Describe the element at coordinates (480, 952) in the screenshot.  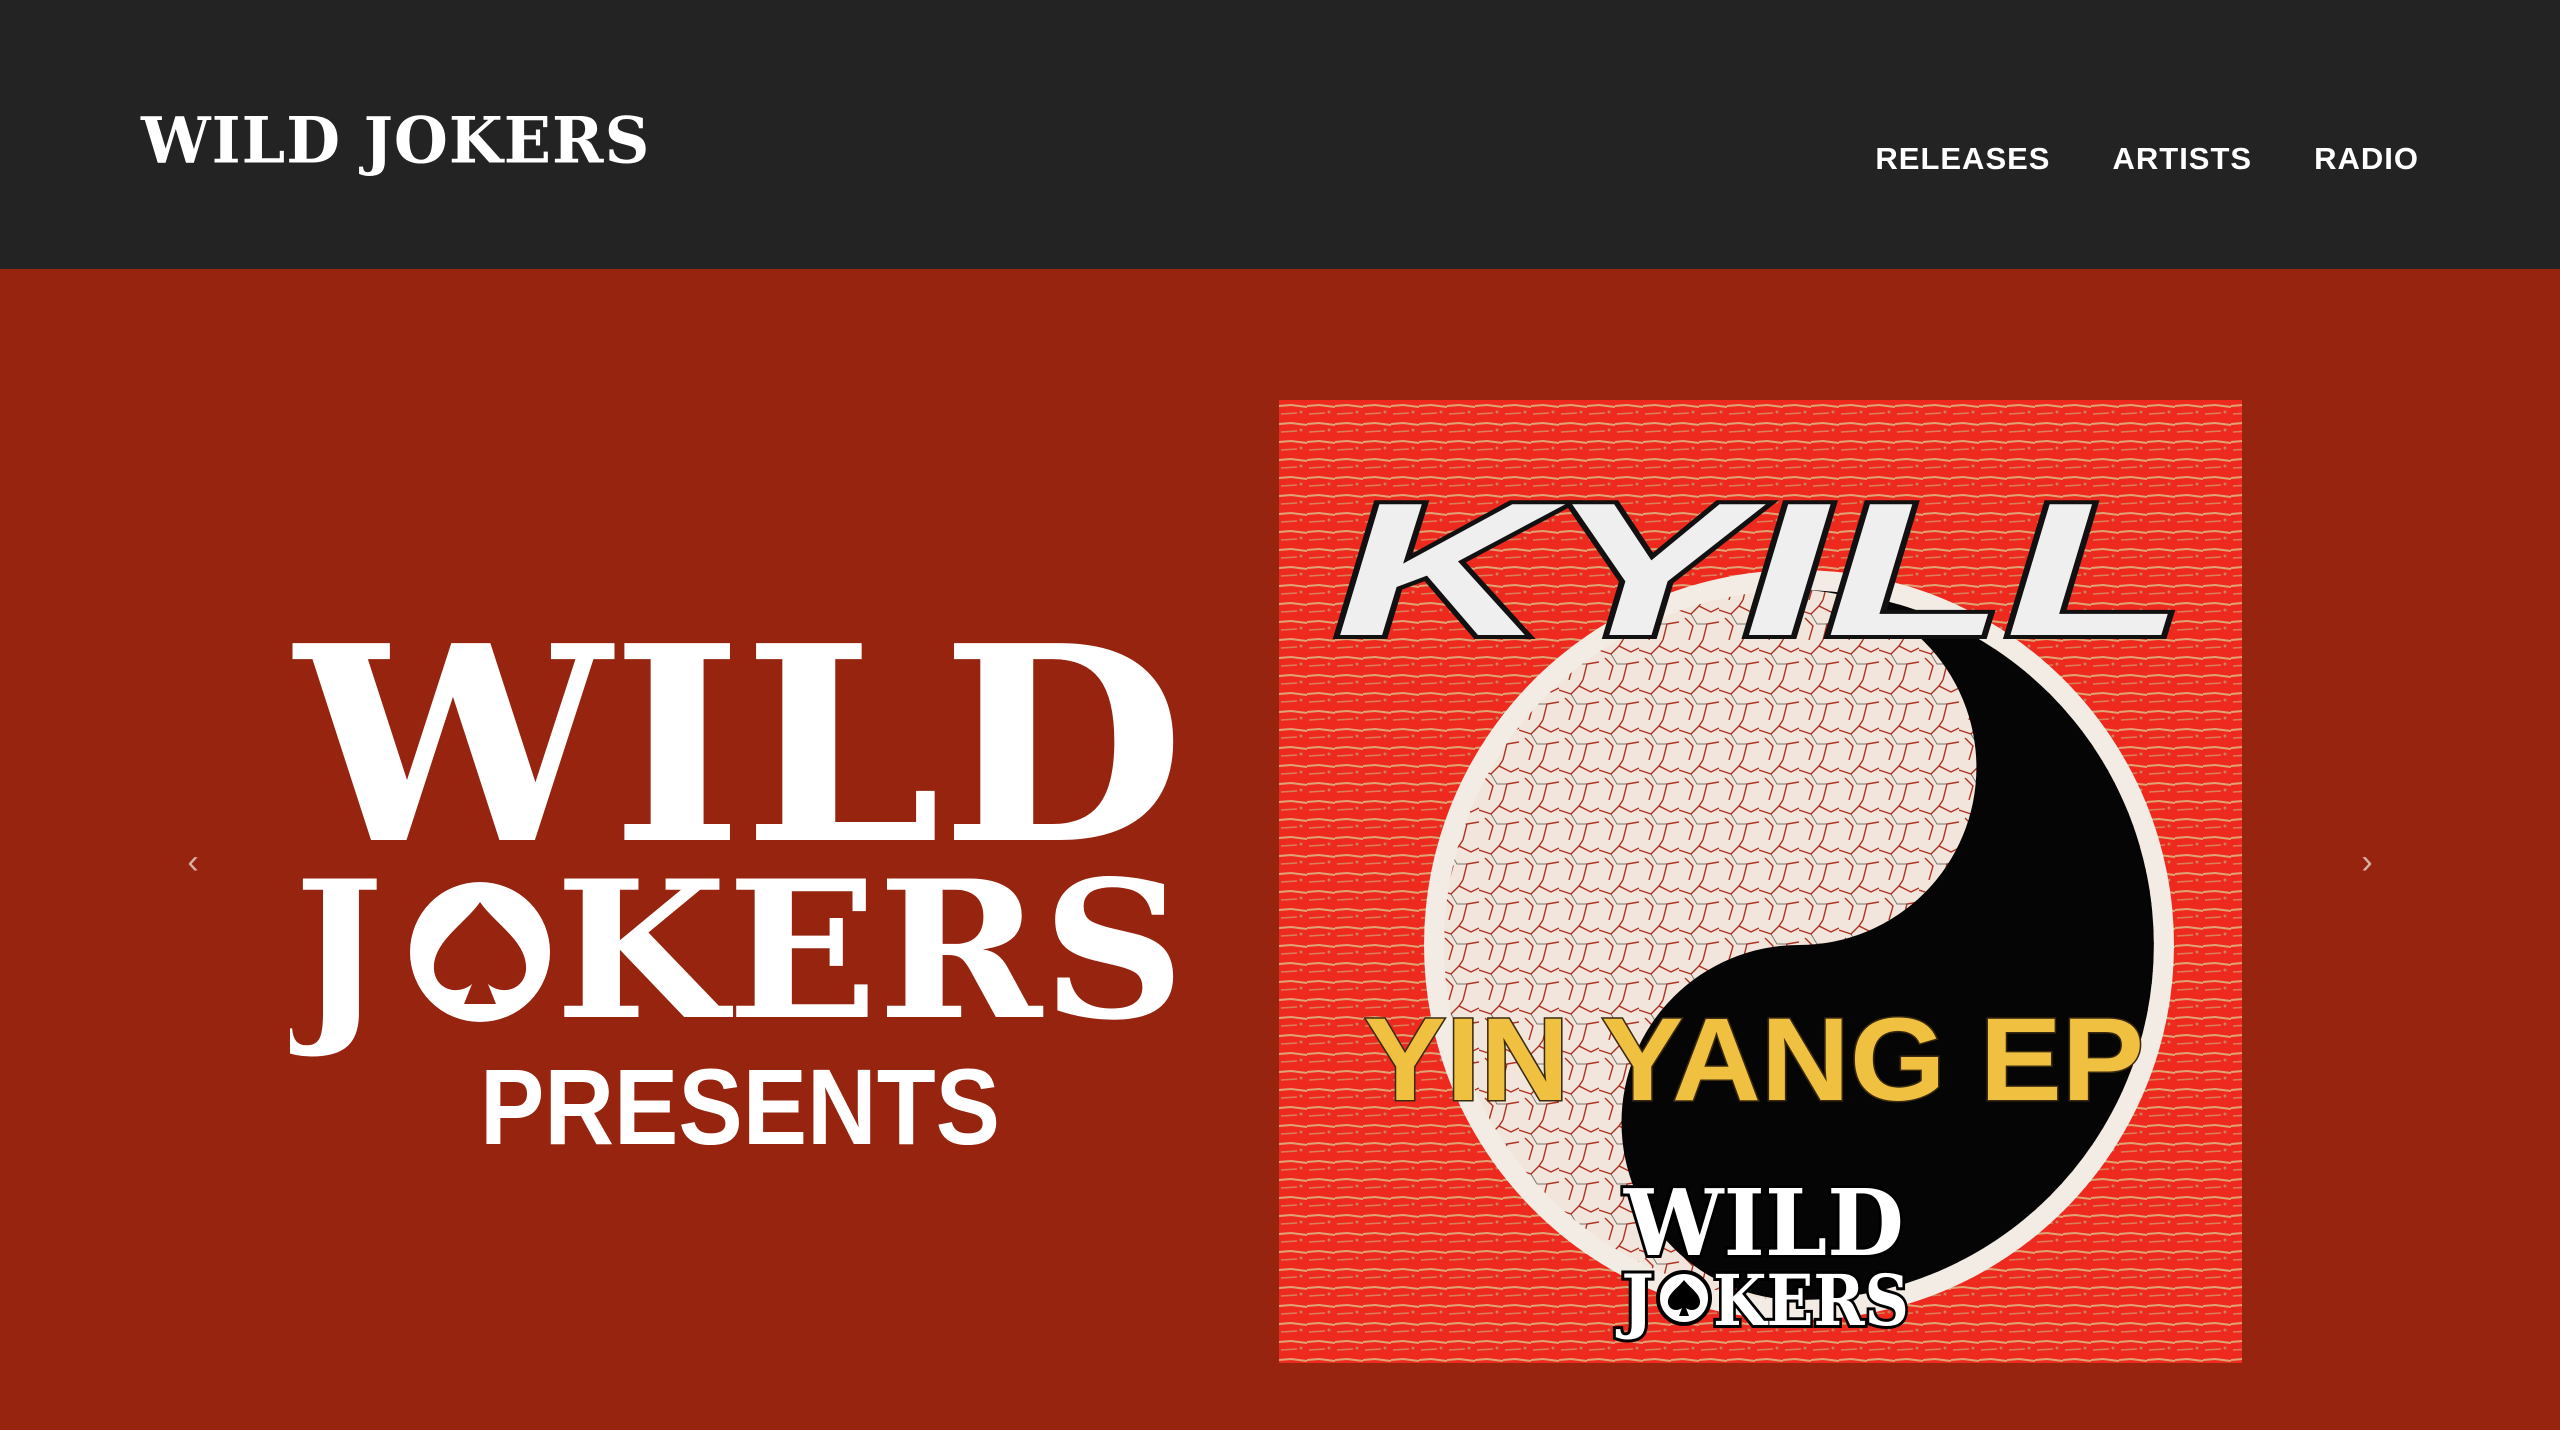
I see `spade-circle-icon` at that location.